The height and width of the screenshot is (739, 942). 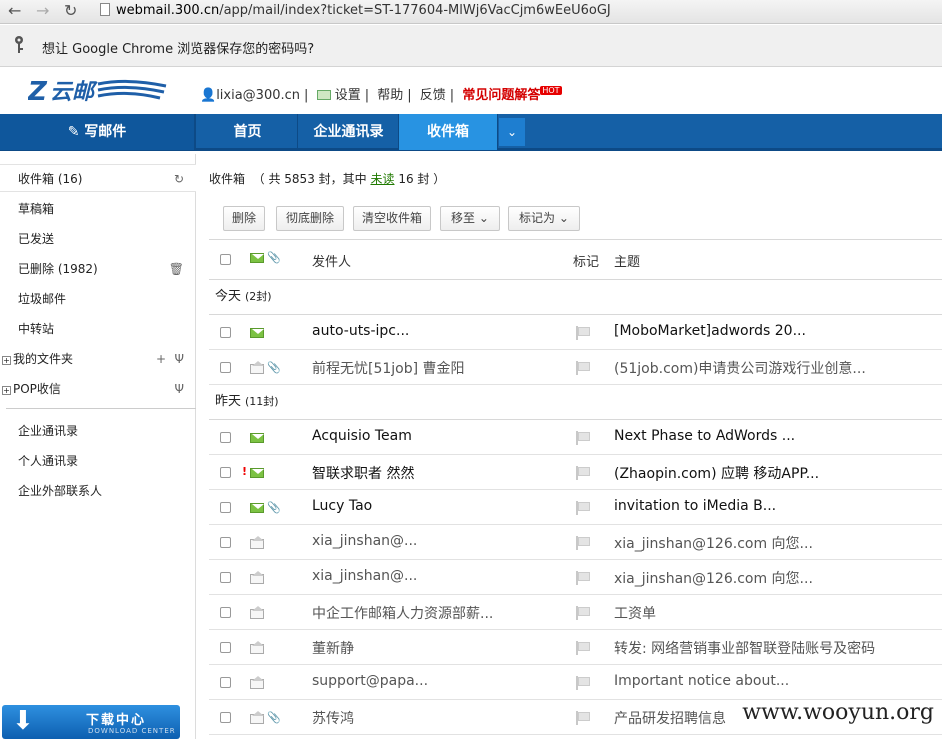 What do you see at coordinates (470, 218) in the screenshot?
I see `move-to-button: 移至 ⌄` at bounding box center [470, 218].